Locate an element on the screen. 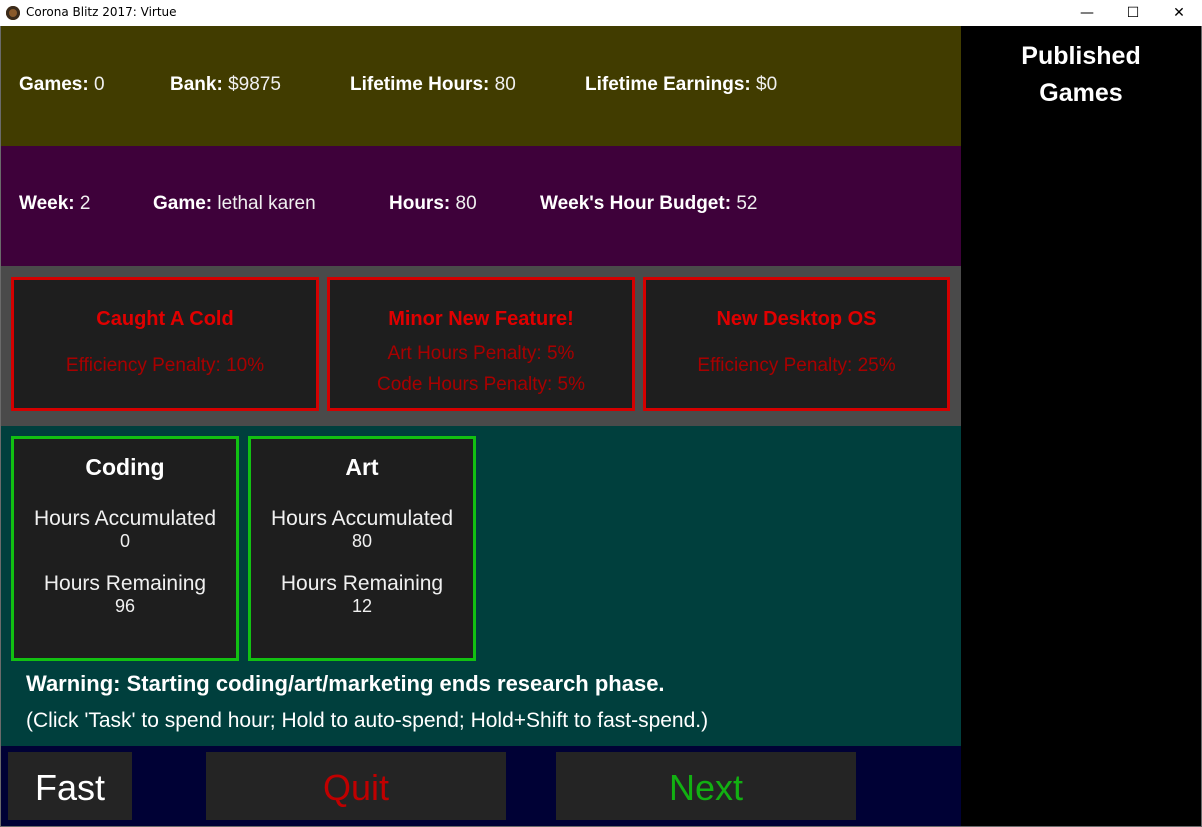 The height and width of the screenshot is (827, 1202). published-games-title: Published Games is located at coordinates (1081, 75).